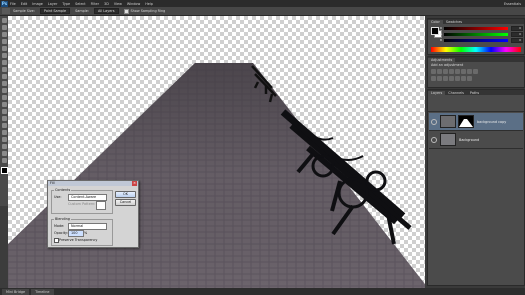 The width and height of the screenshot is (525, 295). Describe the element at coordinates (59, 226) in the screenshot. I see `mode-label: Mode:` at that location.